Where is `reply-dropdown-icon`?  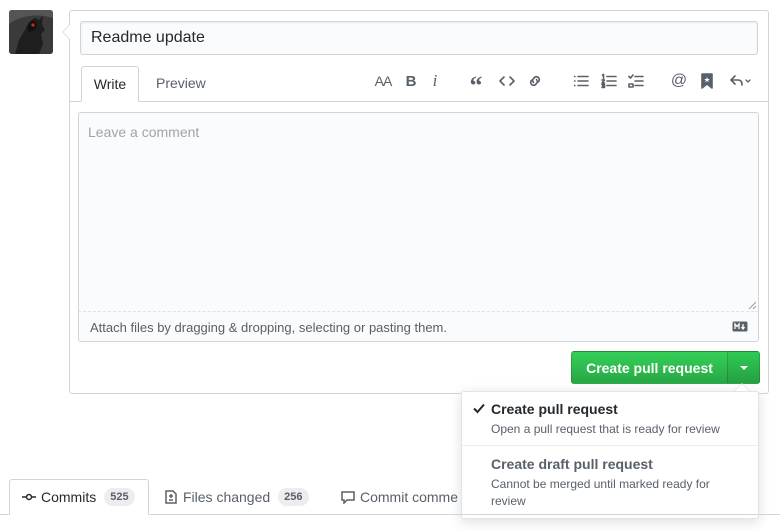
reply-dropdown-icon is located at coordinates (741, 81).